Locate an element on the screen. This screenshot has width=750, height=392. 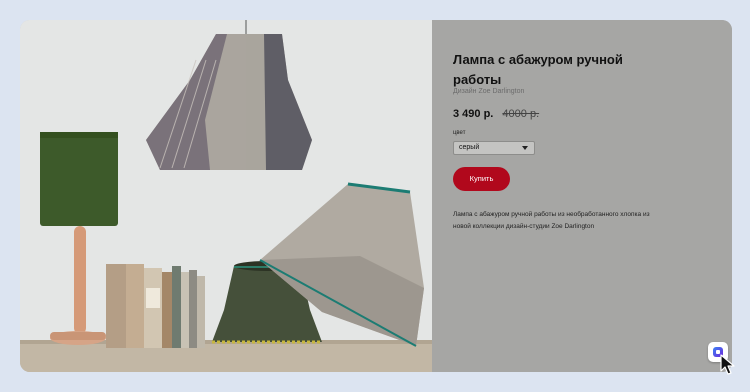
color-select-value: серый is located at coordinates (469, 147).